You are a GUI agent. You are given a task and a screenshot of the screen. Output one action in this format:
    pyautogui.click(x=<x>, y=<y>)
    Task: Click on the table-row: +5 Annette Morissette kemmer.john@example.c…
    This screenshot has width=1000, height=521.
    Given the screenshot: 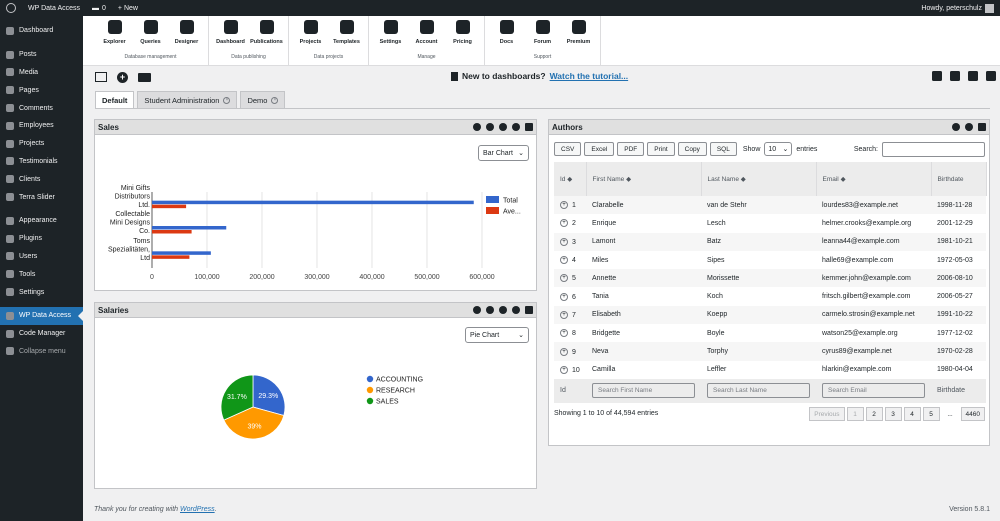 What is the action you would take?
    pyautogui.click(x=770, y=278)
    